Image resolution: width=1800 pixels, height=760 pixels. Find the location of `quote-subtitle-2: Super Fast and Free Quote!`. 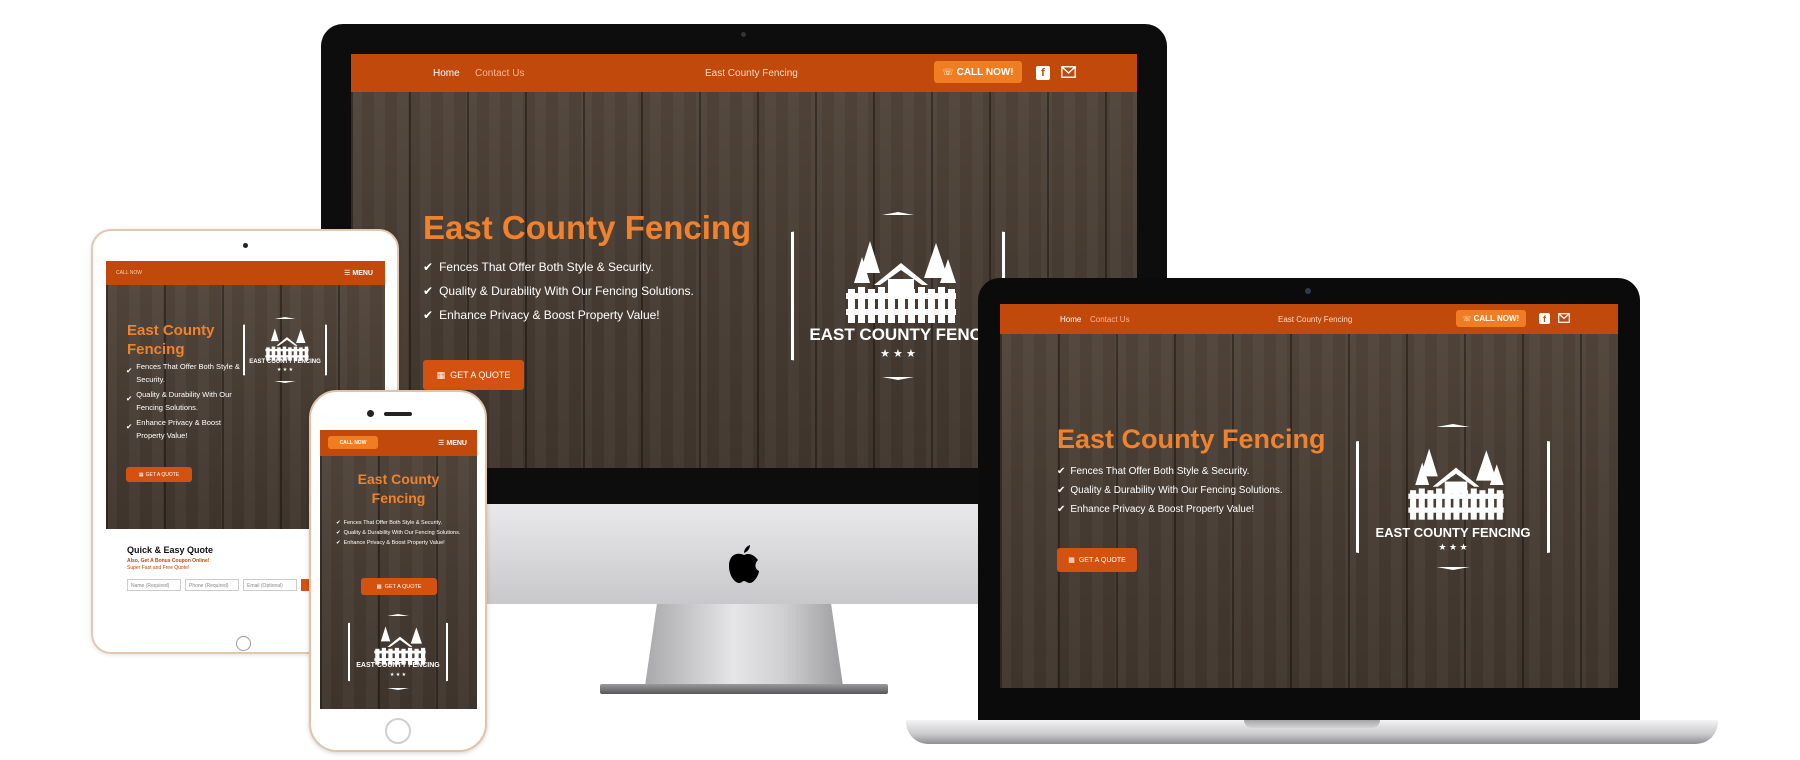

quote-subtitle-2: Super Fast and Free Quote! is located at coordinates (158, 568).